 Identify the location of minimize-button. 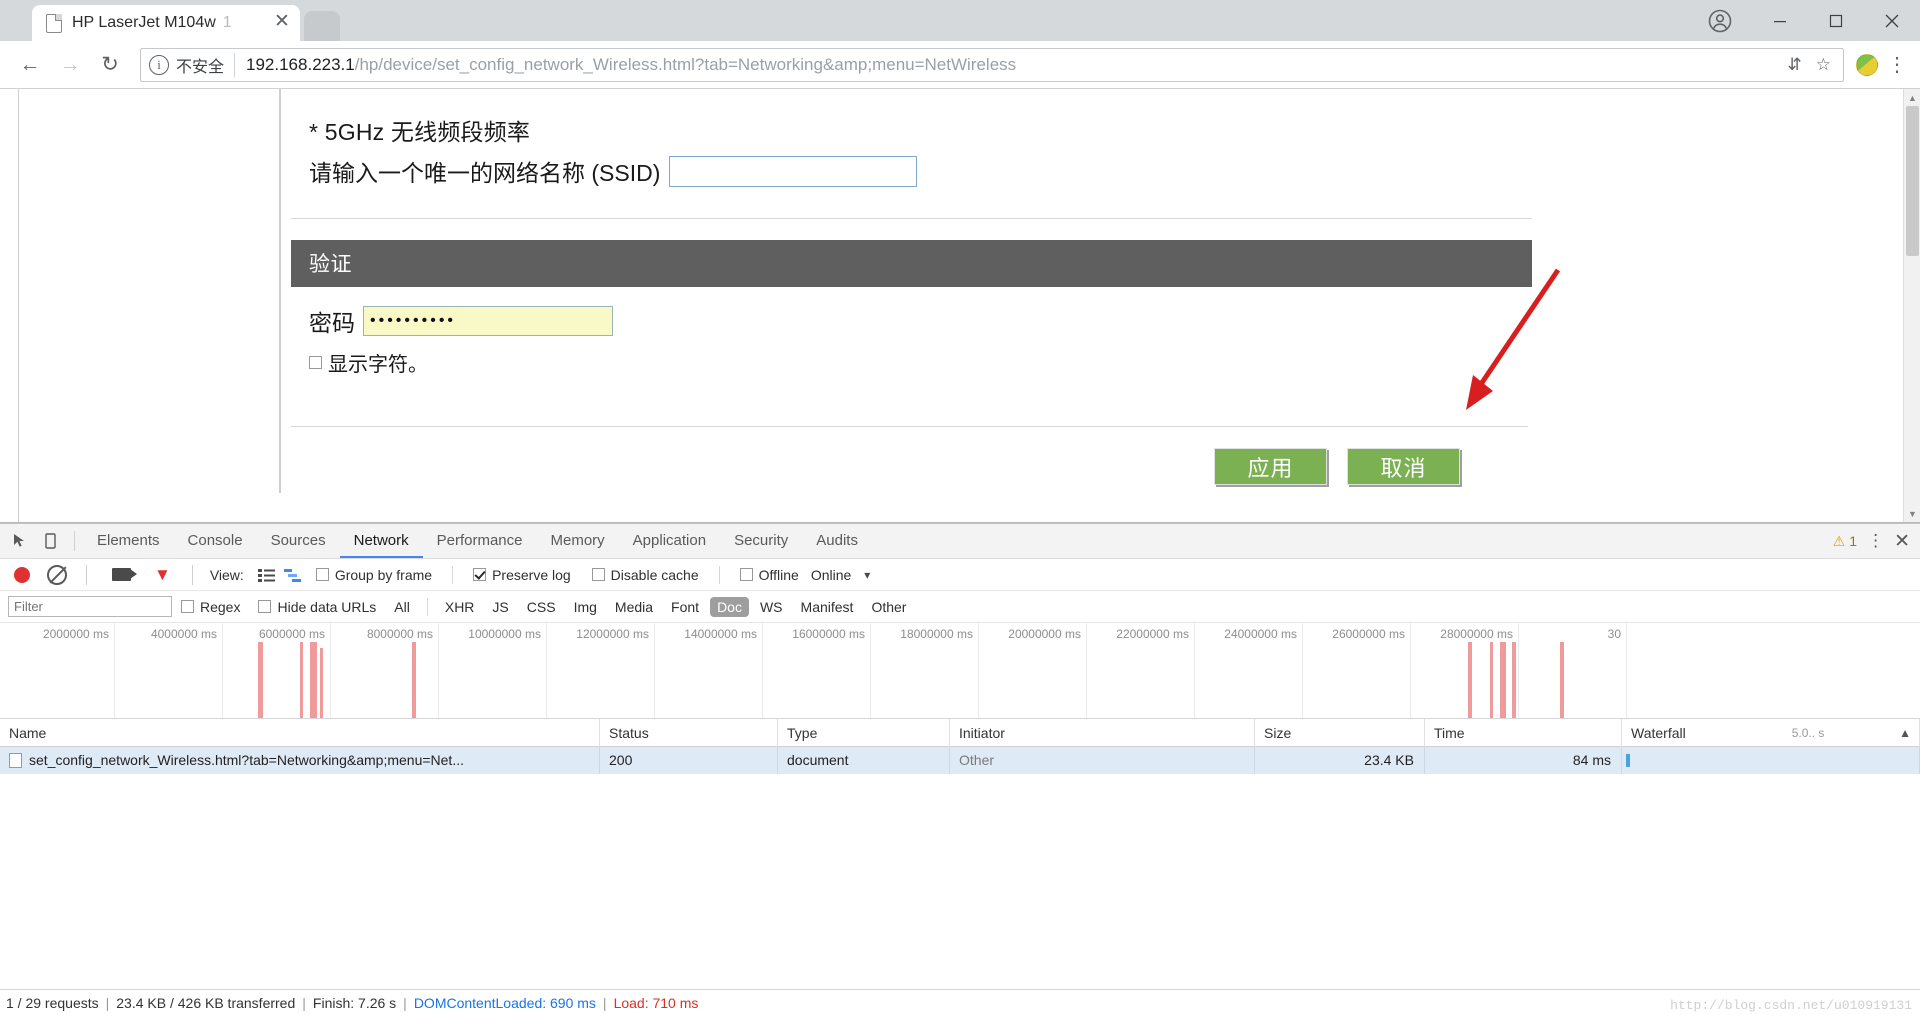
(1780, 20).